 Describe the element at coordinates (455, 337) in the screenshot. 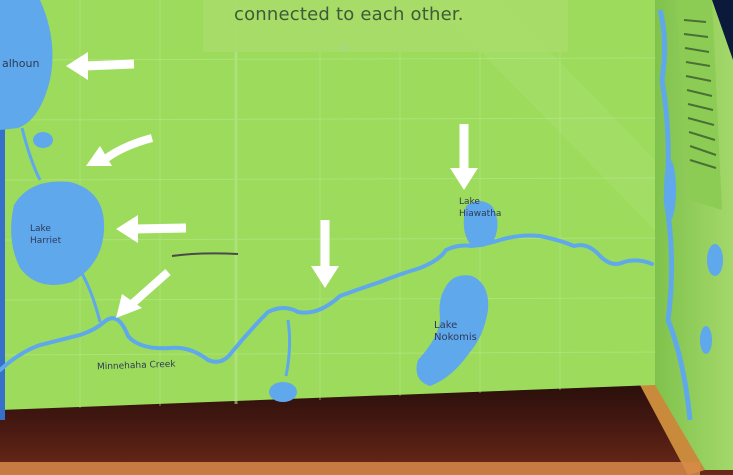

I see `label-line: Nokomis` at that location.